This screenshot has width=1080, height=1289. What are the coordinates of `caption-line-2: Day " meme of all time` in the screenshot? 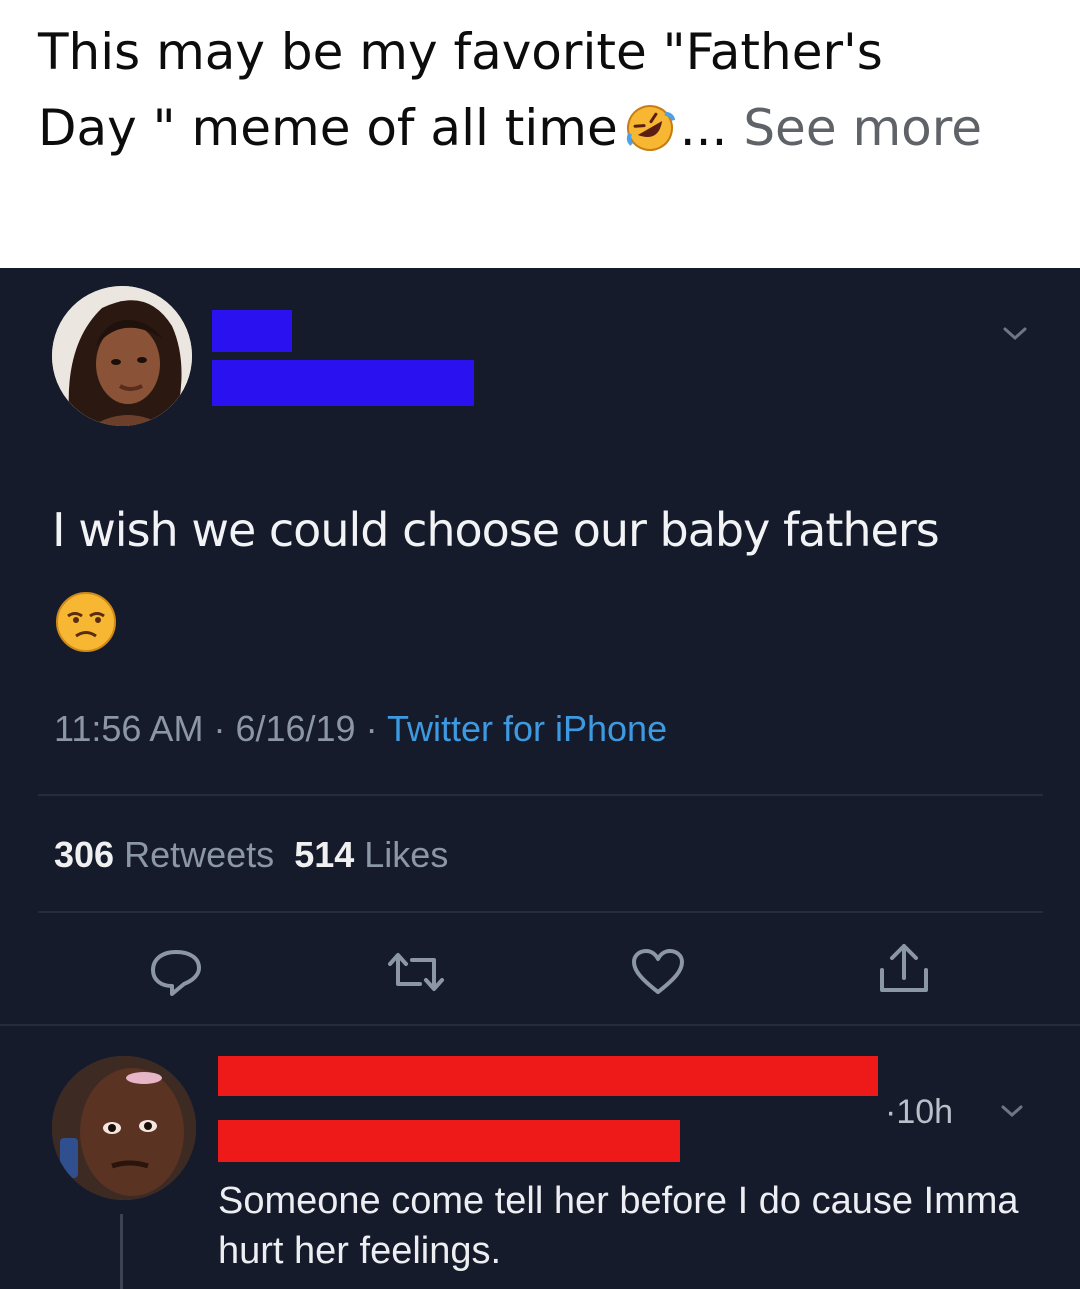 It's located at (328, 128).